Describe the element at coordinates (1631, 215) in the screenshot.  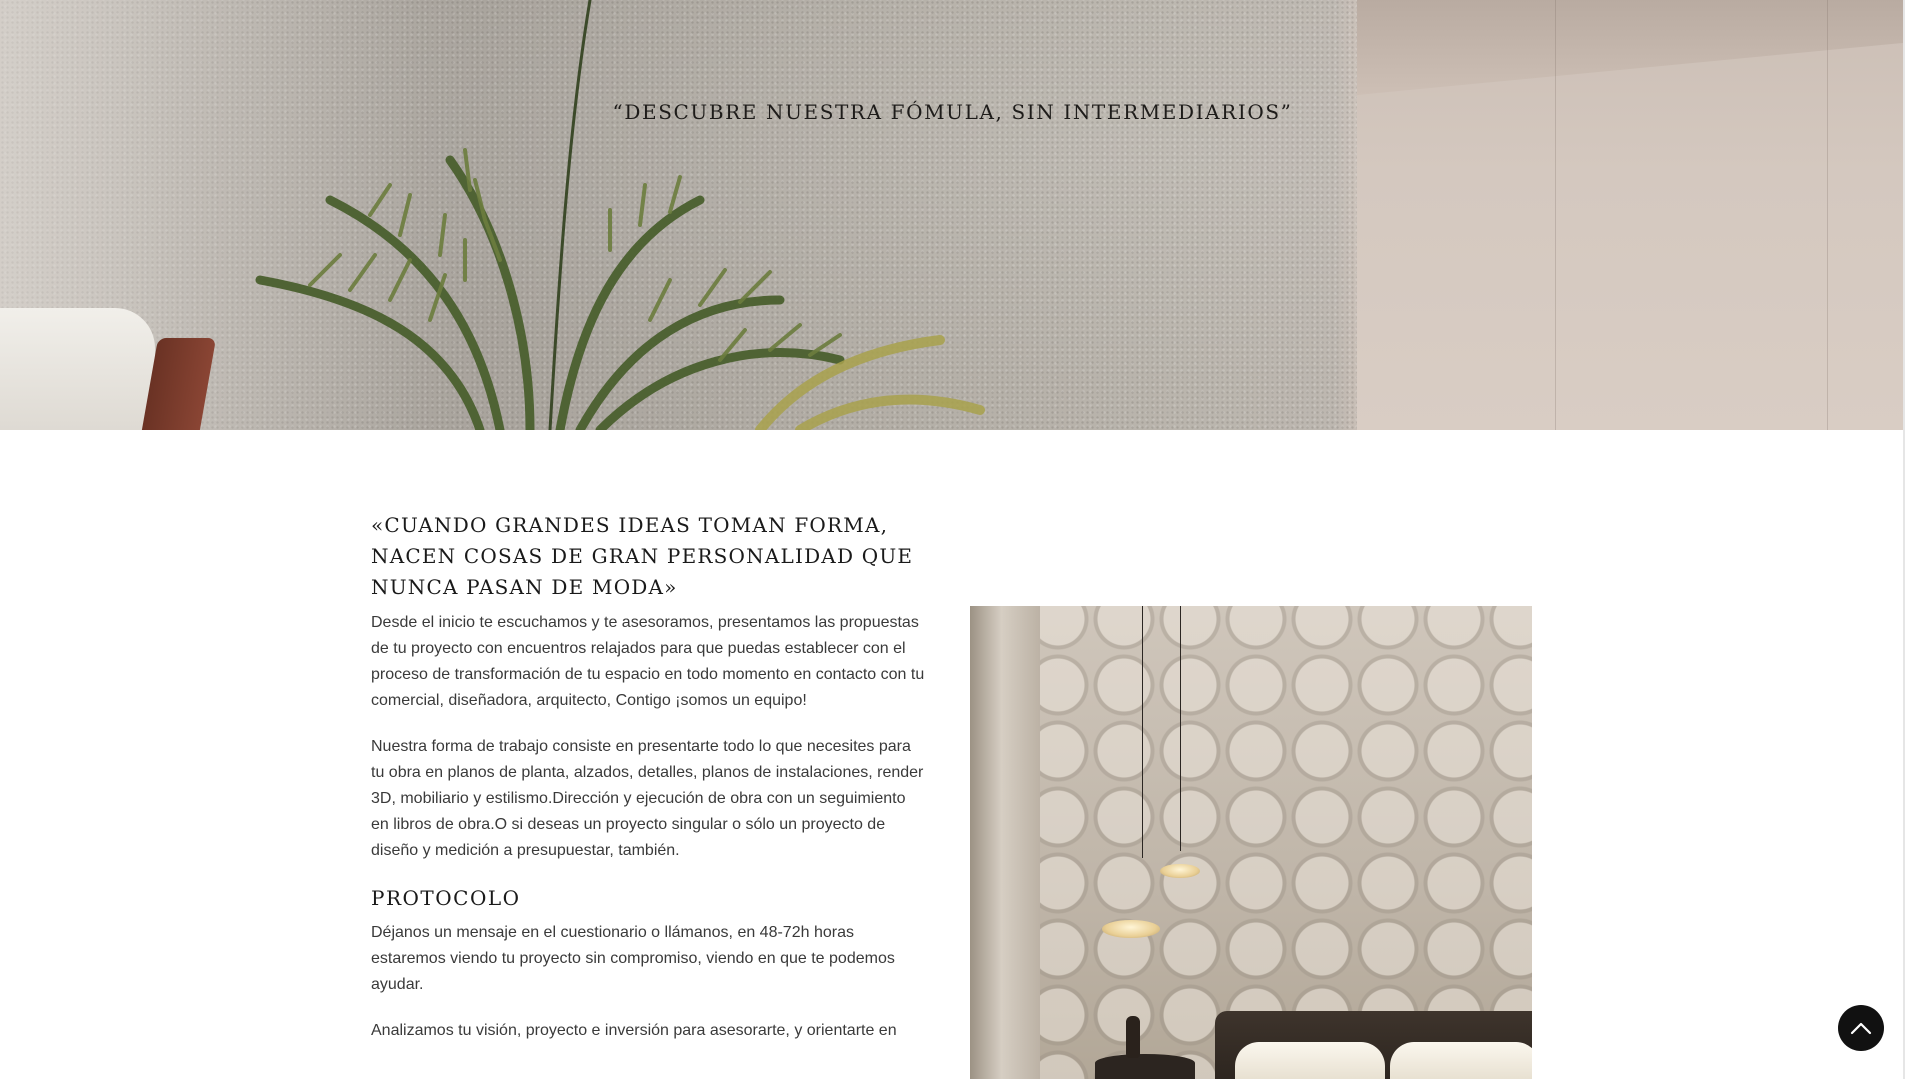
I see `hero-wall-panel` at that location.